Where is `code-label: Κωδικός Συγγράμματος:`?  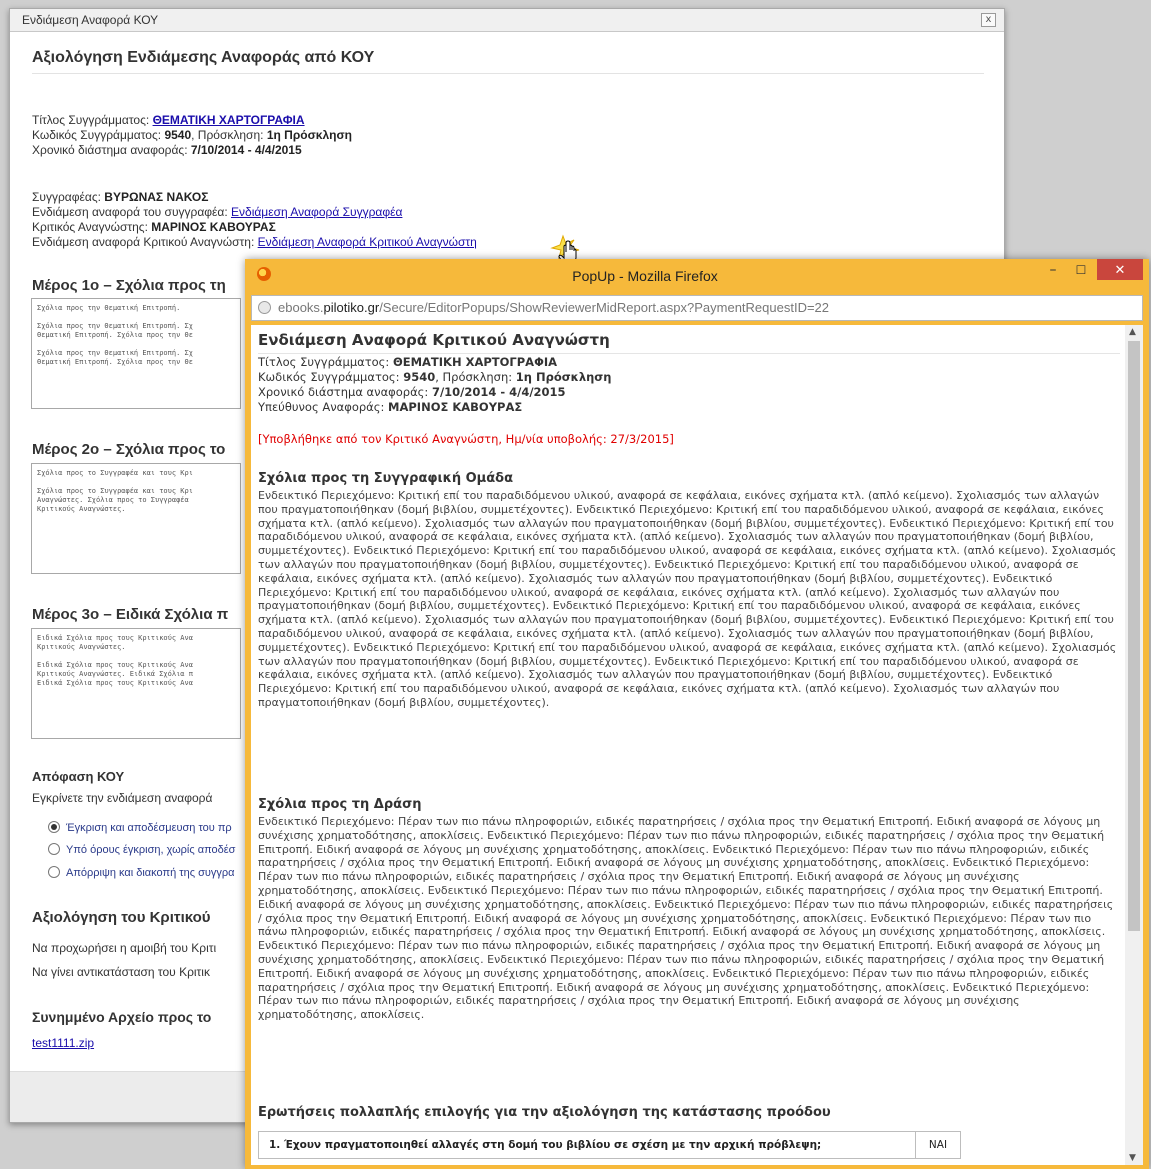 code-label: Κωδικός Συγγράμματος: is located at coordinates (97, 135).